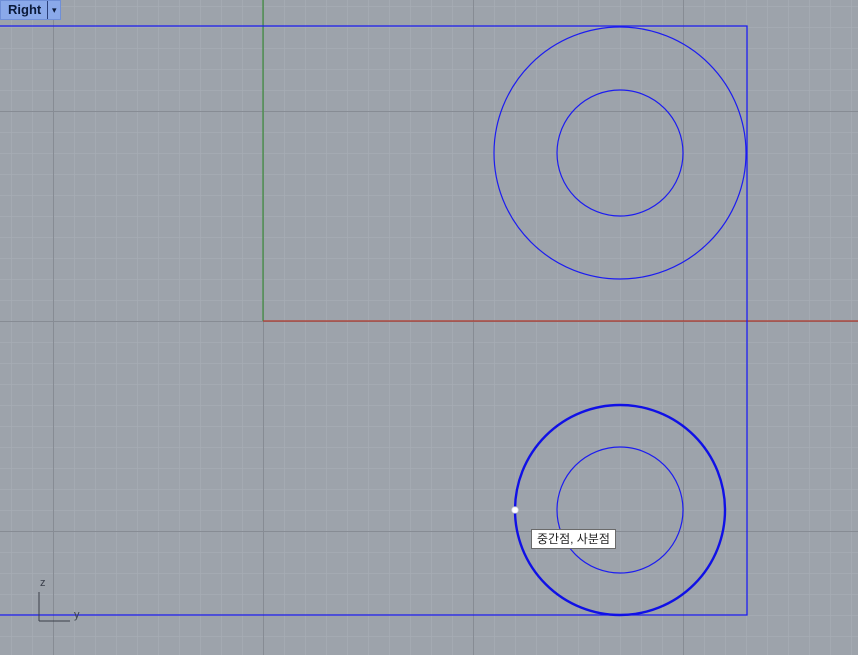  I want to click on circle-upper-inner, so click(620, 153).